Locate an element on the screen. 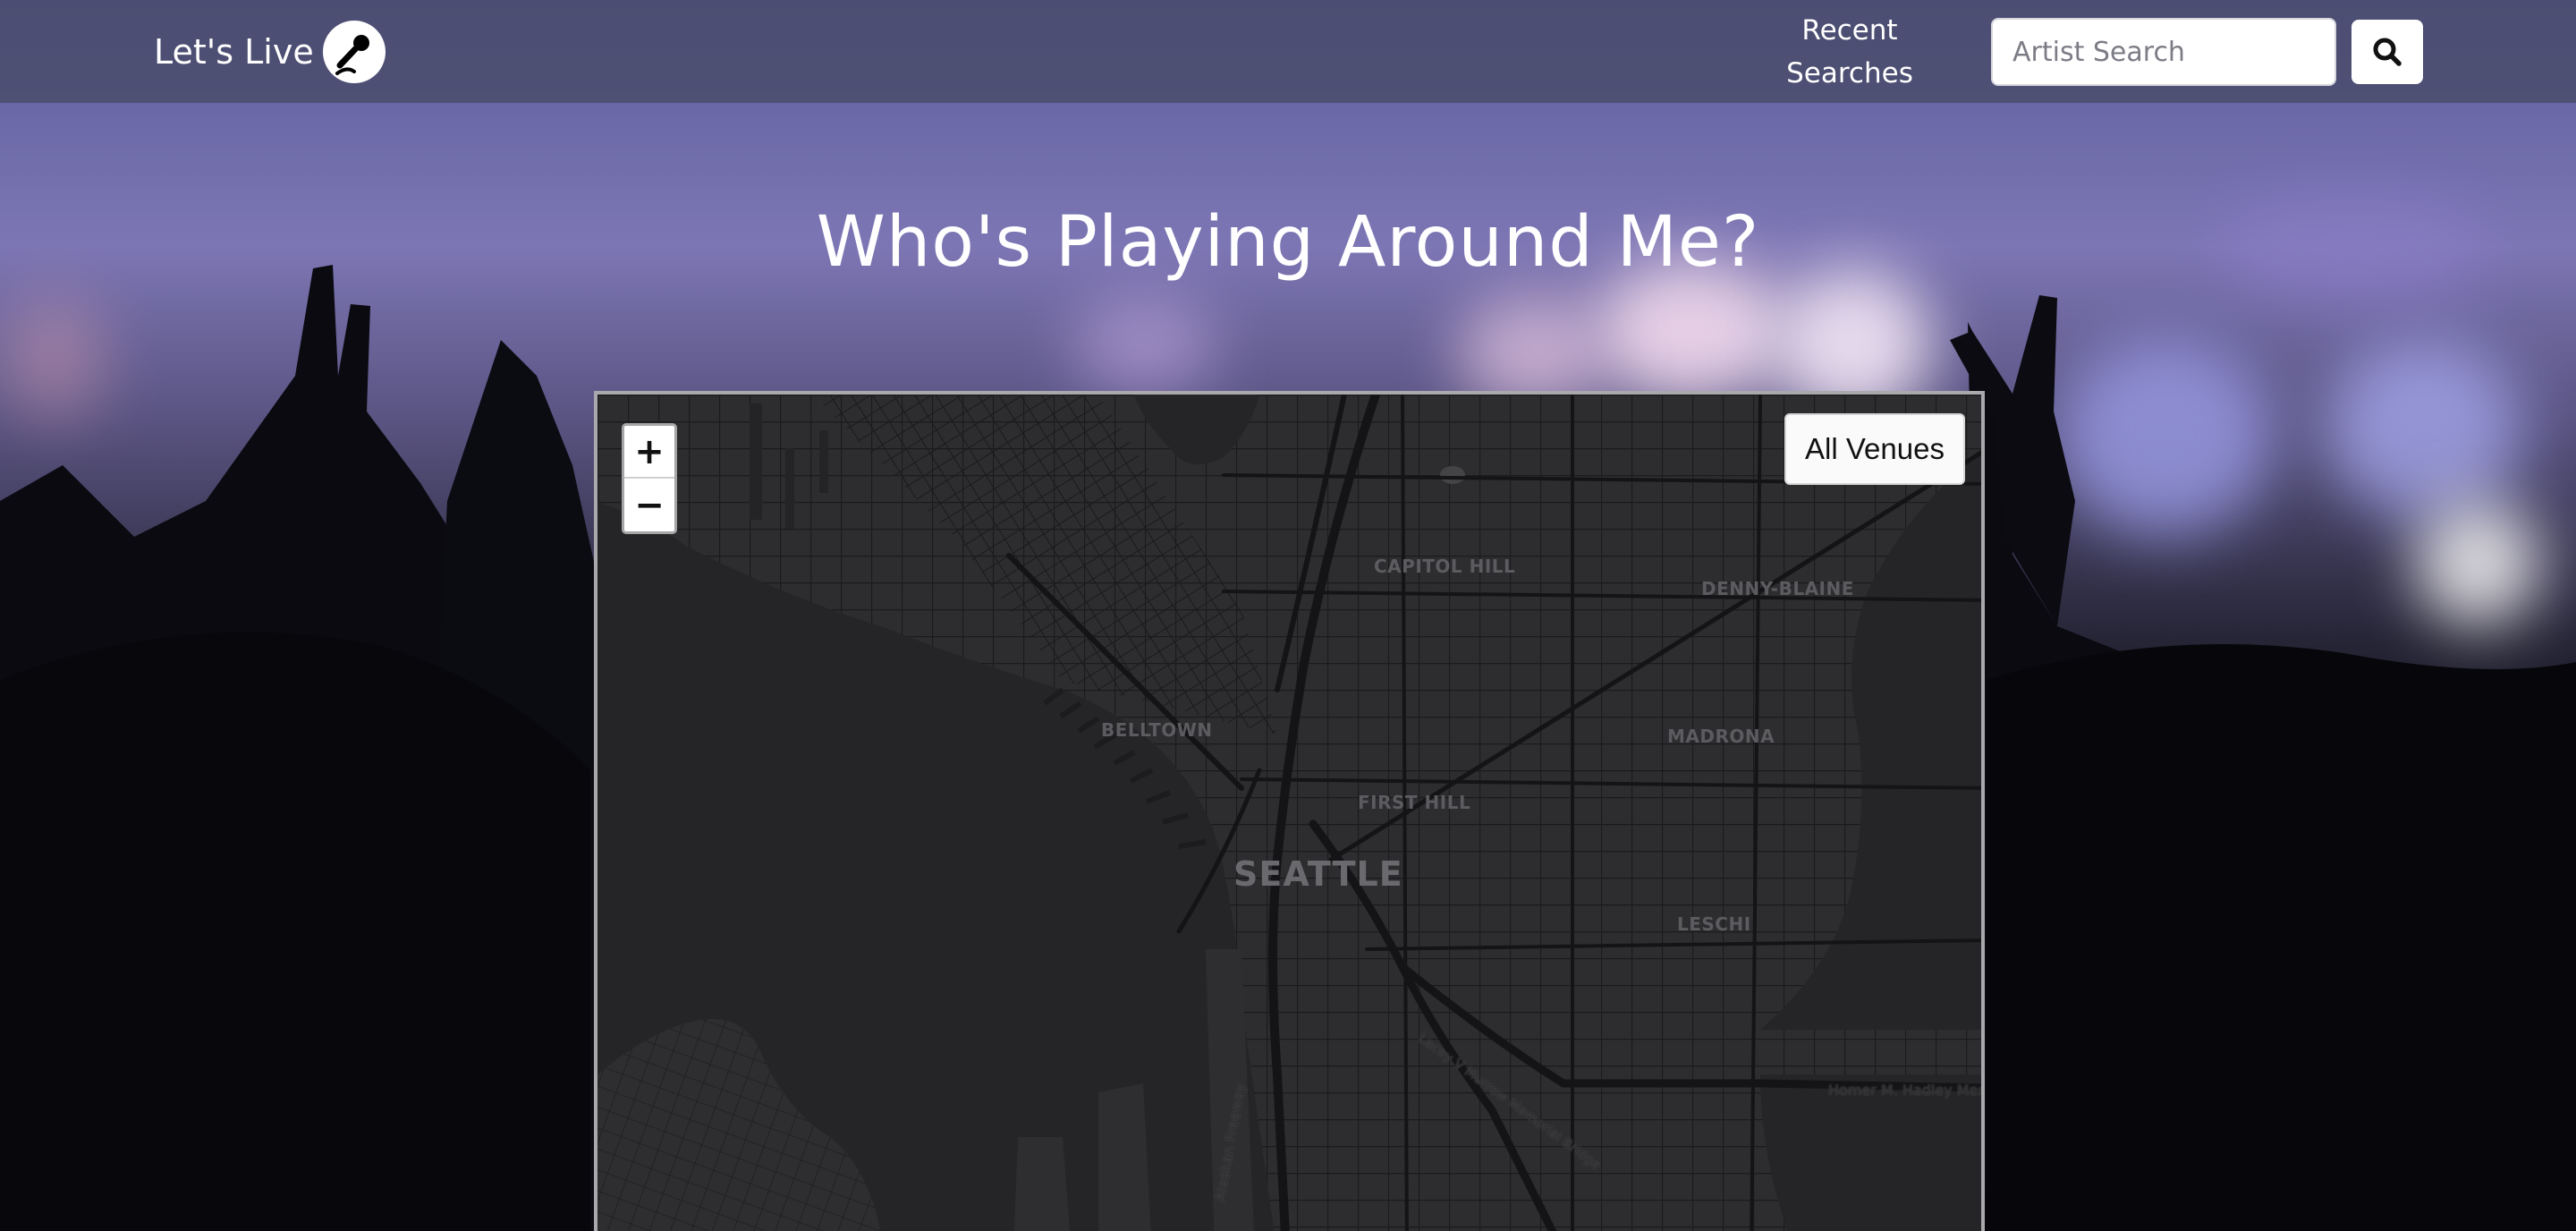 The height and width of the screenshot is (1231, 2576). zoom-in-button: + is located at coordinates (649, 452).